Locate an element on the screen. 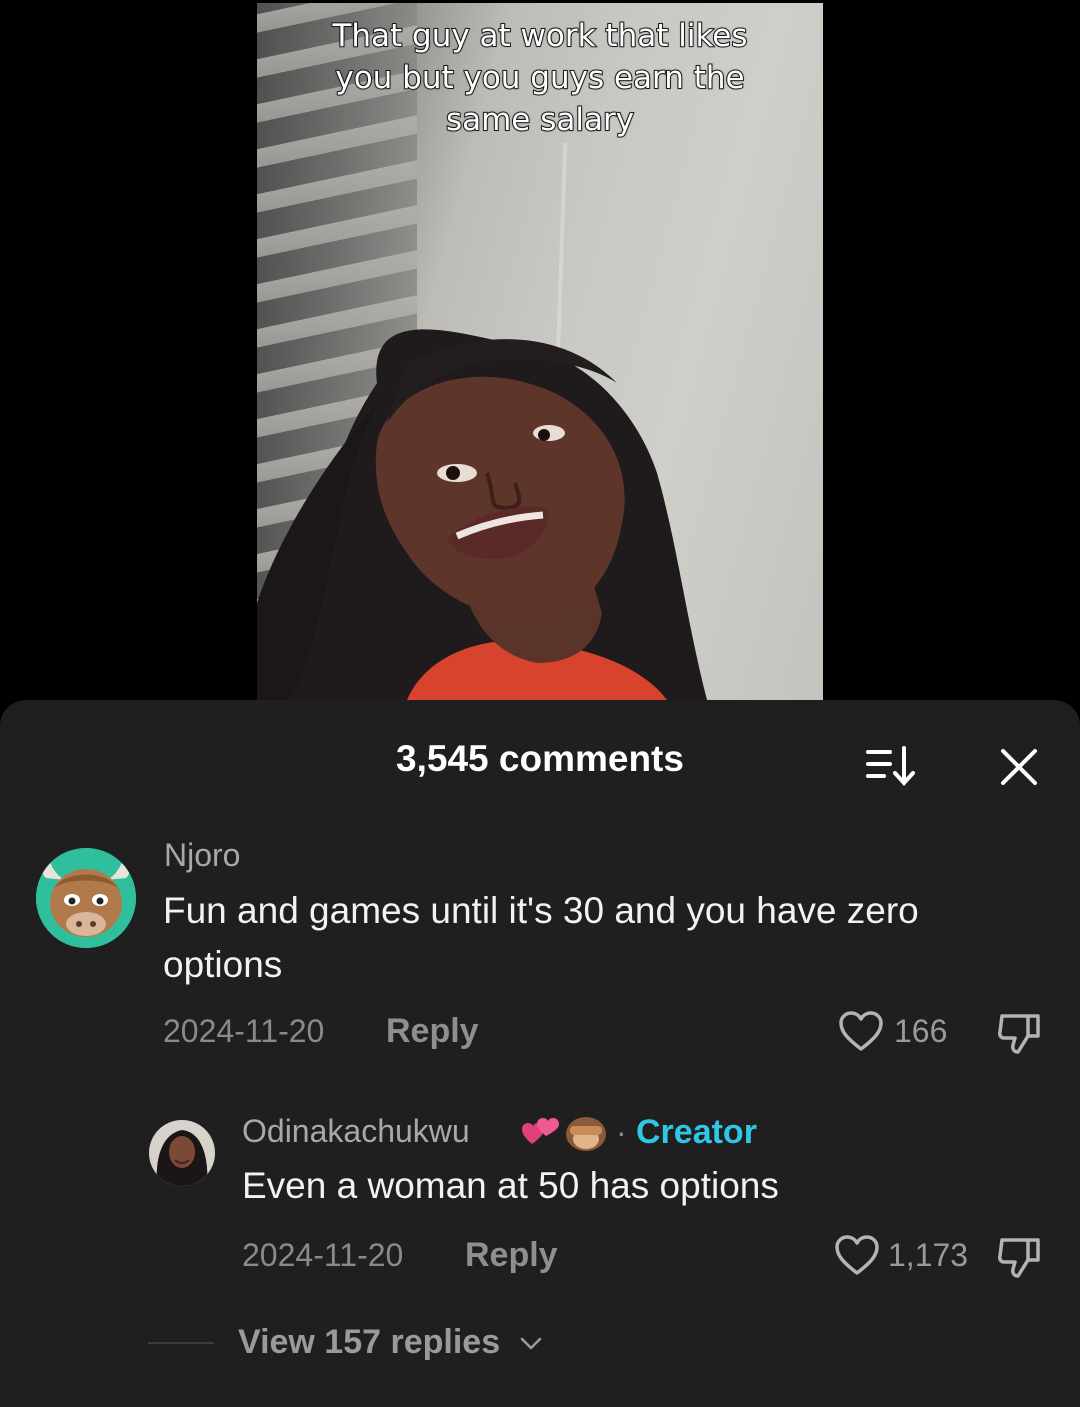  comment-username: Njoro is located at coordinates (202, 855).